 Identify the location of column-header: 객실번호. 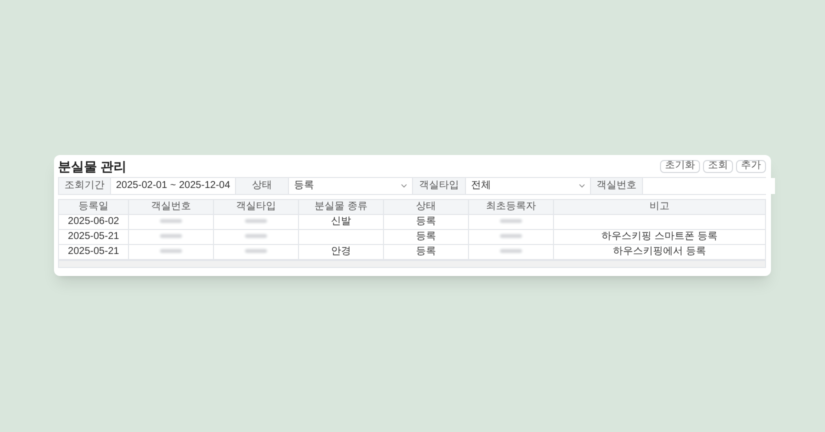
(171, 206).